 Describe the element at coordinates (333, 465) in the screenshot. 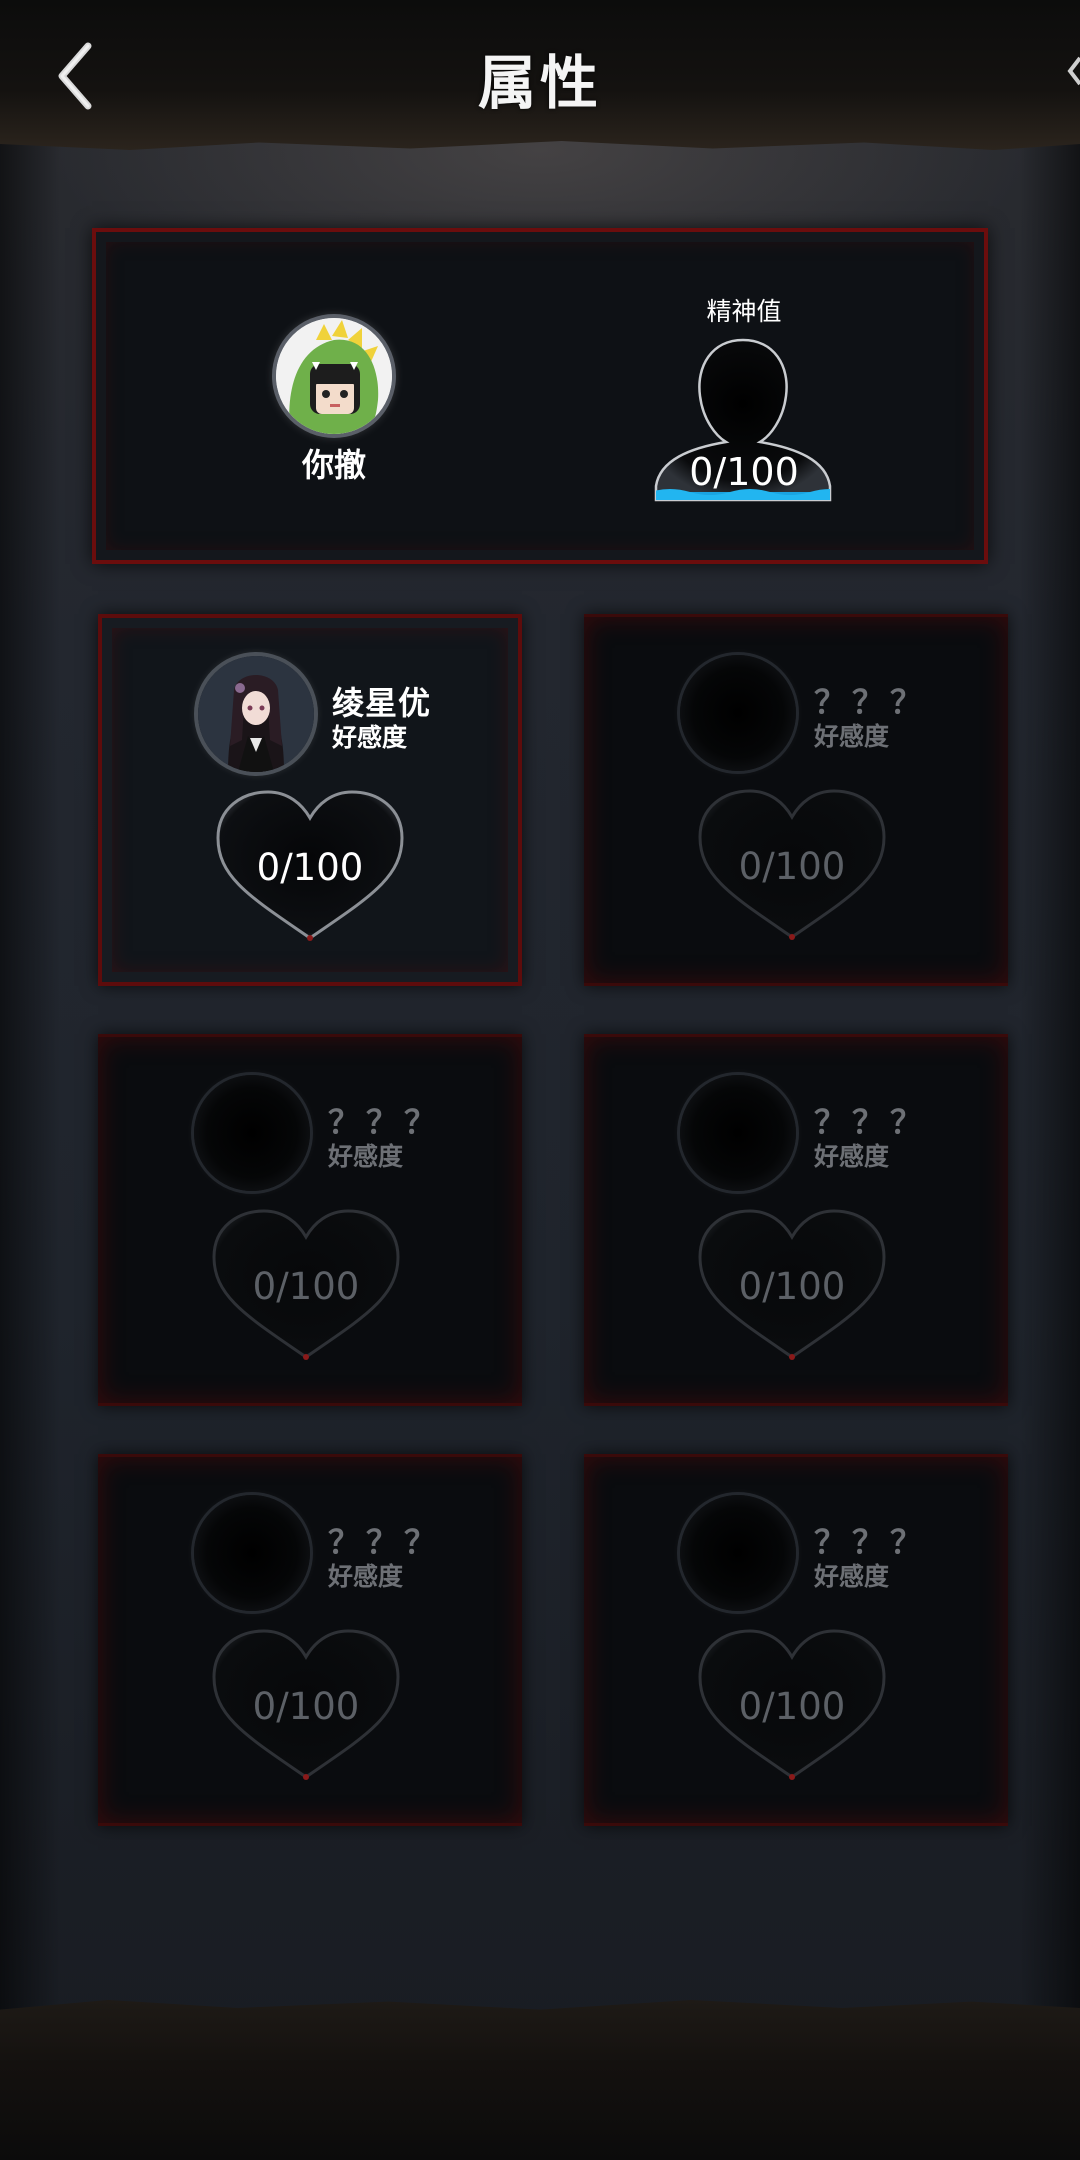

I see `player-name: 你撤` at that location.